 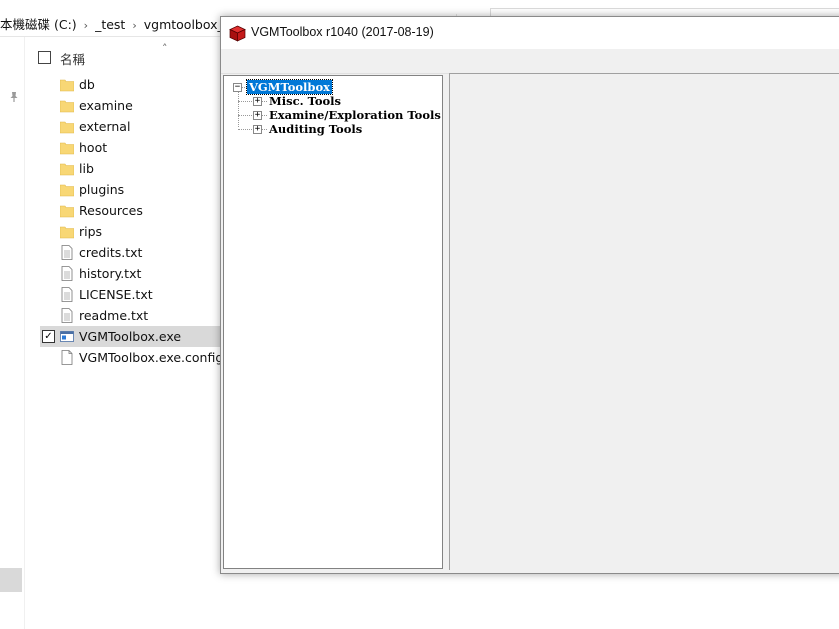 I want to click on toolstrip, so click(x=530, y=61).